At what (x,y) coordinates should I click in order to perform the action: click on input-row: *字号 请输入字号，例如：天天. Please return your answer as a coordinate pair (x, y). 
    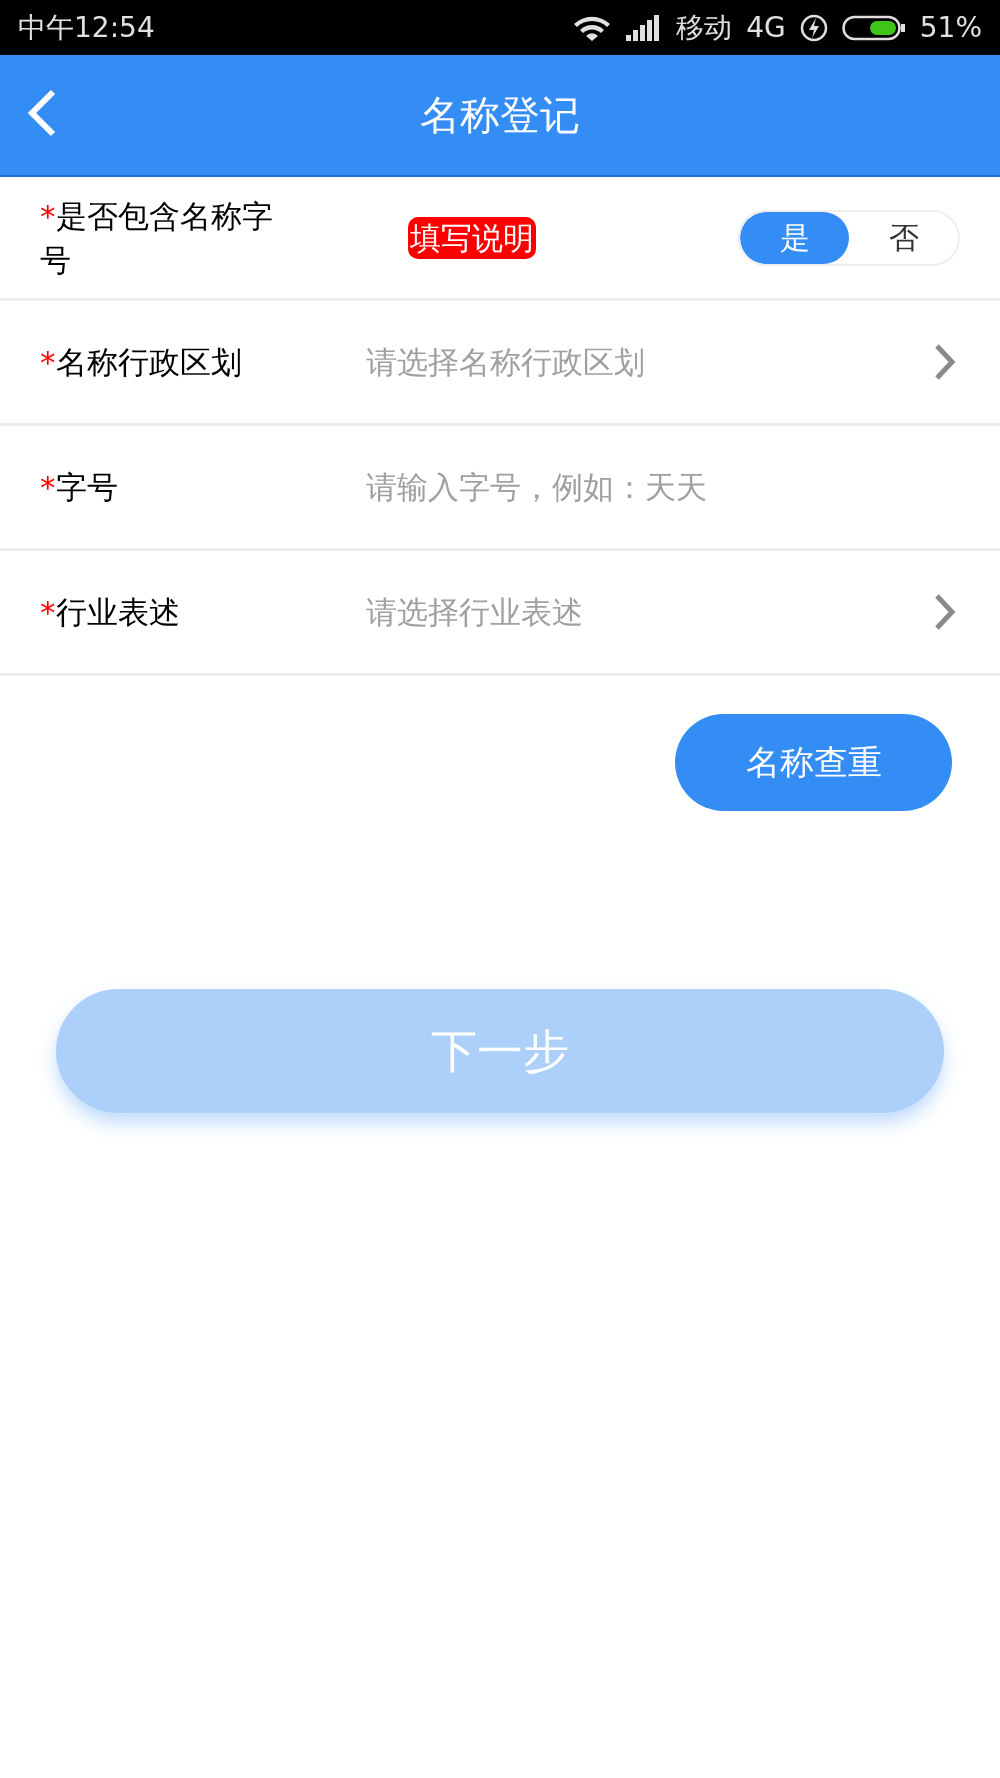
    Looking at the image, I should click on (500, 488).